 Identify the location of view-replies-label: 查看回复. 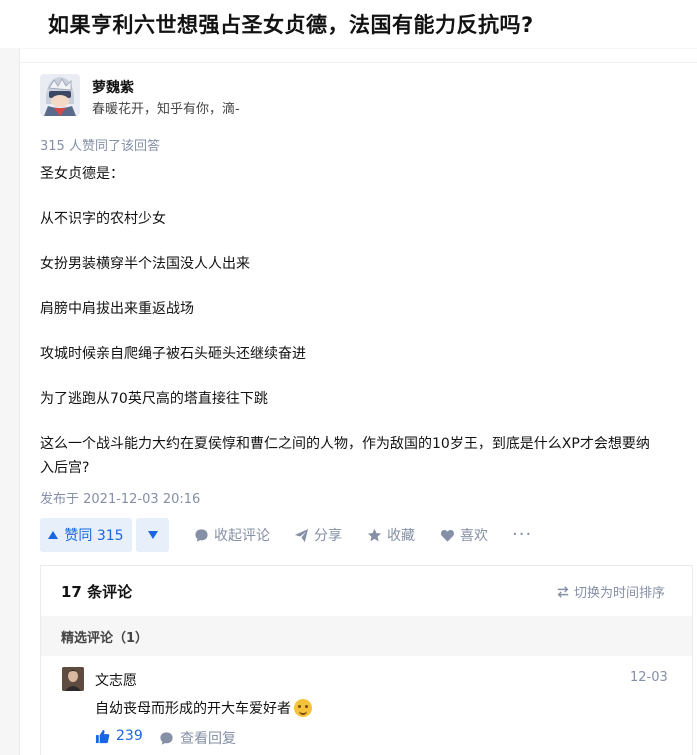
(208, 739).